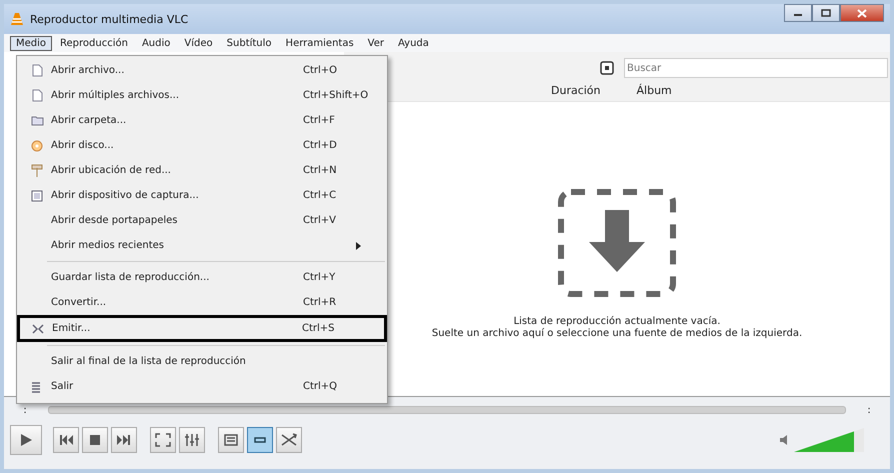 The width and height of the screenshot is (894, 473). I want to click on stop-button, so click(95, 440).